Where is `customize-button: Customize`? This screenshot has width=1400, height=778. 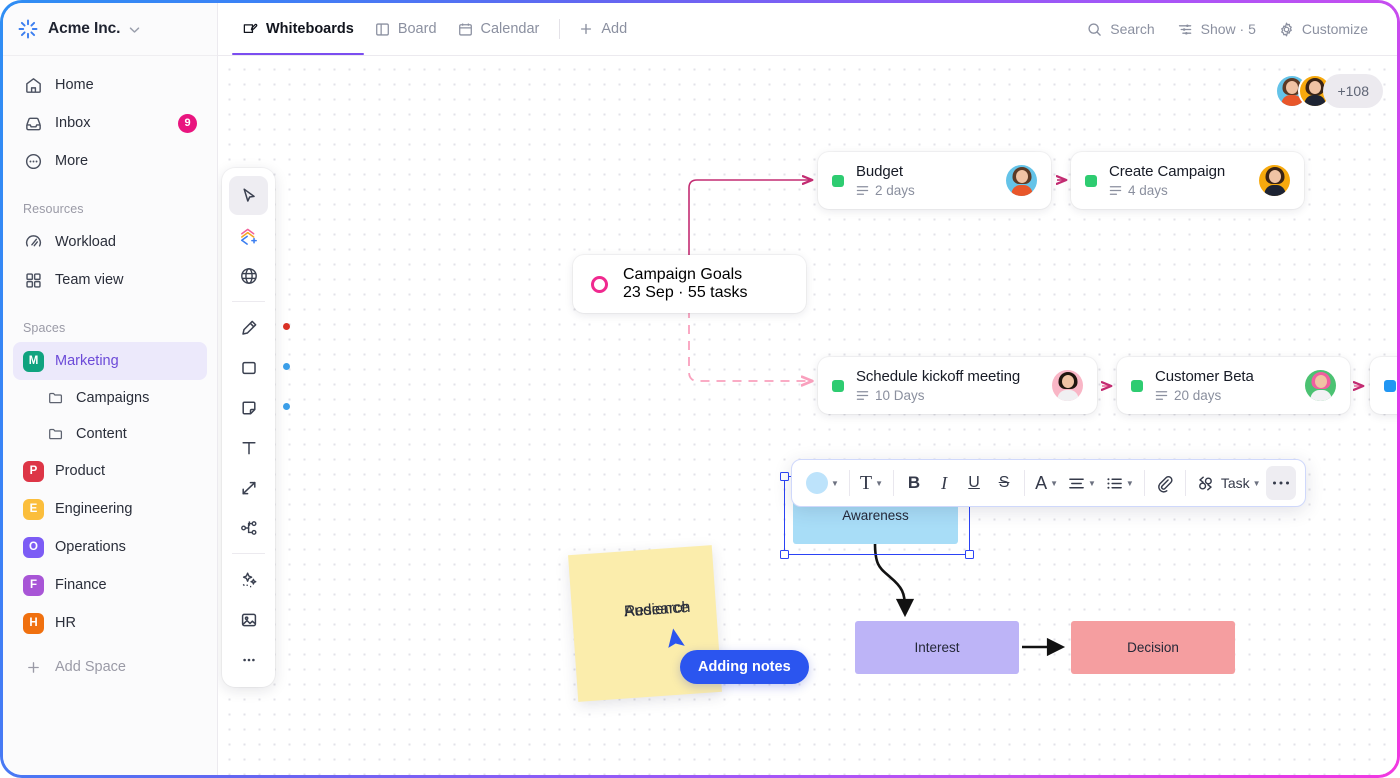
customize-button: Customize is located at coordinates (1323, 29).